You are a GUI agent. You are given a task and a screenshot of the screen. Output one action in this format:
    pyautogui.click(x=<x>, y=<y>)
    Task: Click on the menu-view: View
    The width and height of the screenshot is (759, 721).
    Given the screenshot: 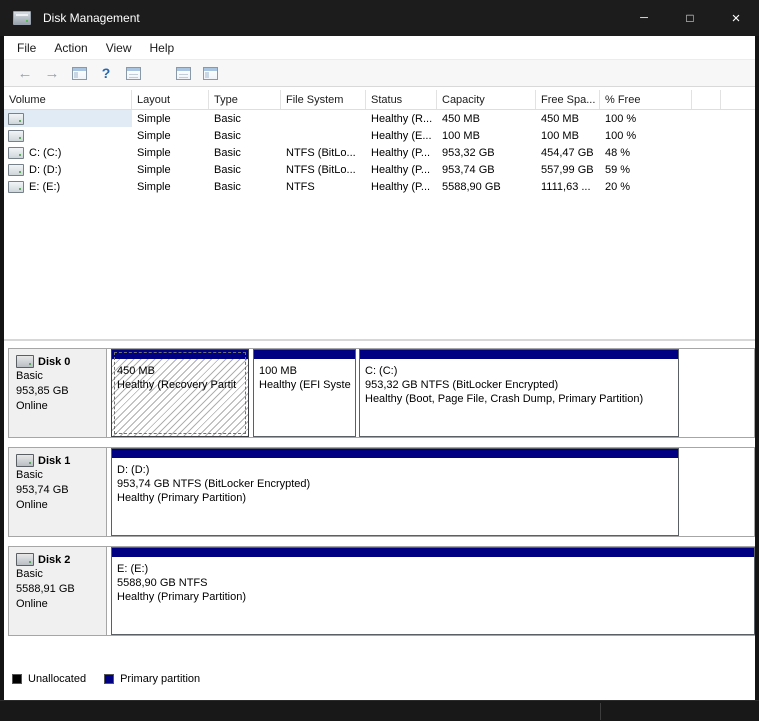 What is the action you would take?
    pyautogui.click(x=119, y=47)
    